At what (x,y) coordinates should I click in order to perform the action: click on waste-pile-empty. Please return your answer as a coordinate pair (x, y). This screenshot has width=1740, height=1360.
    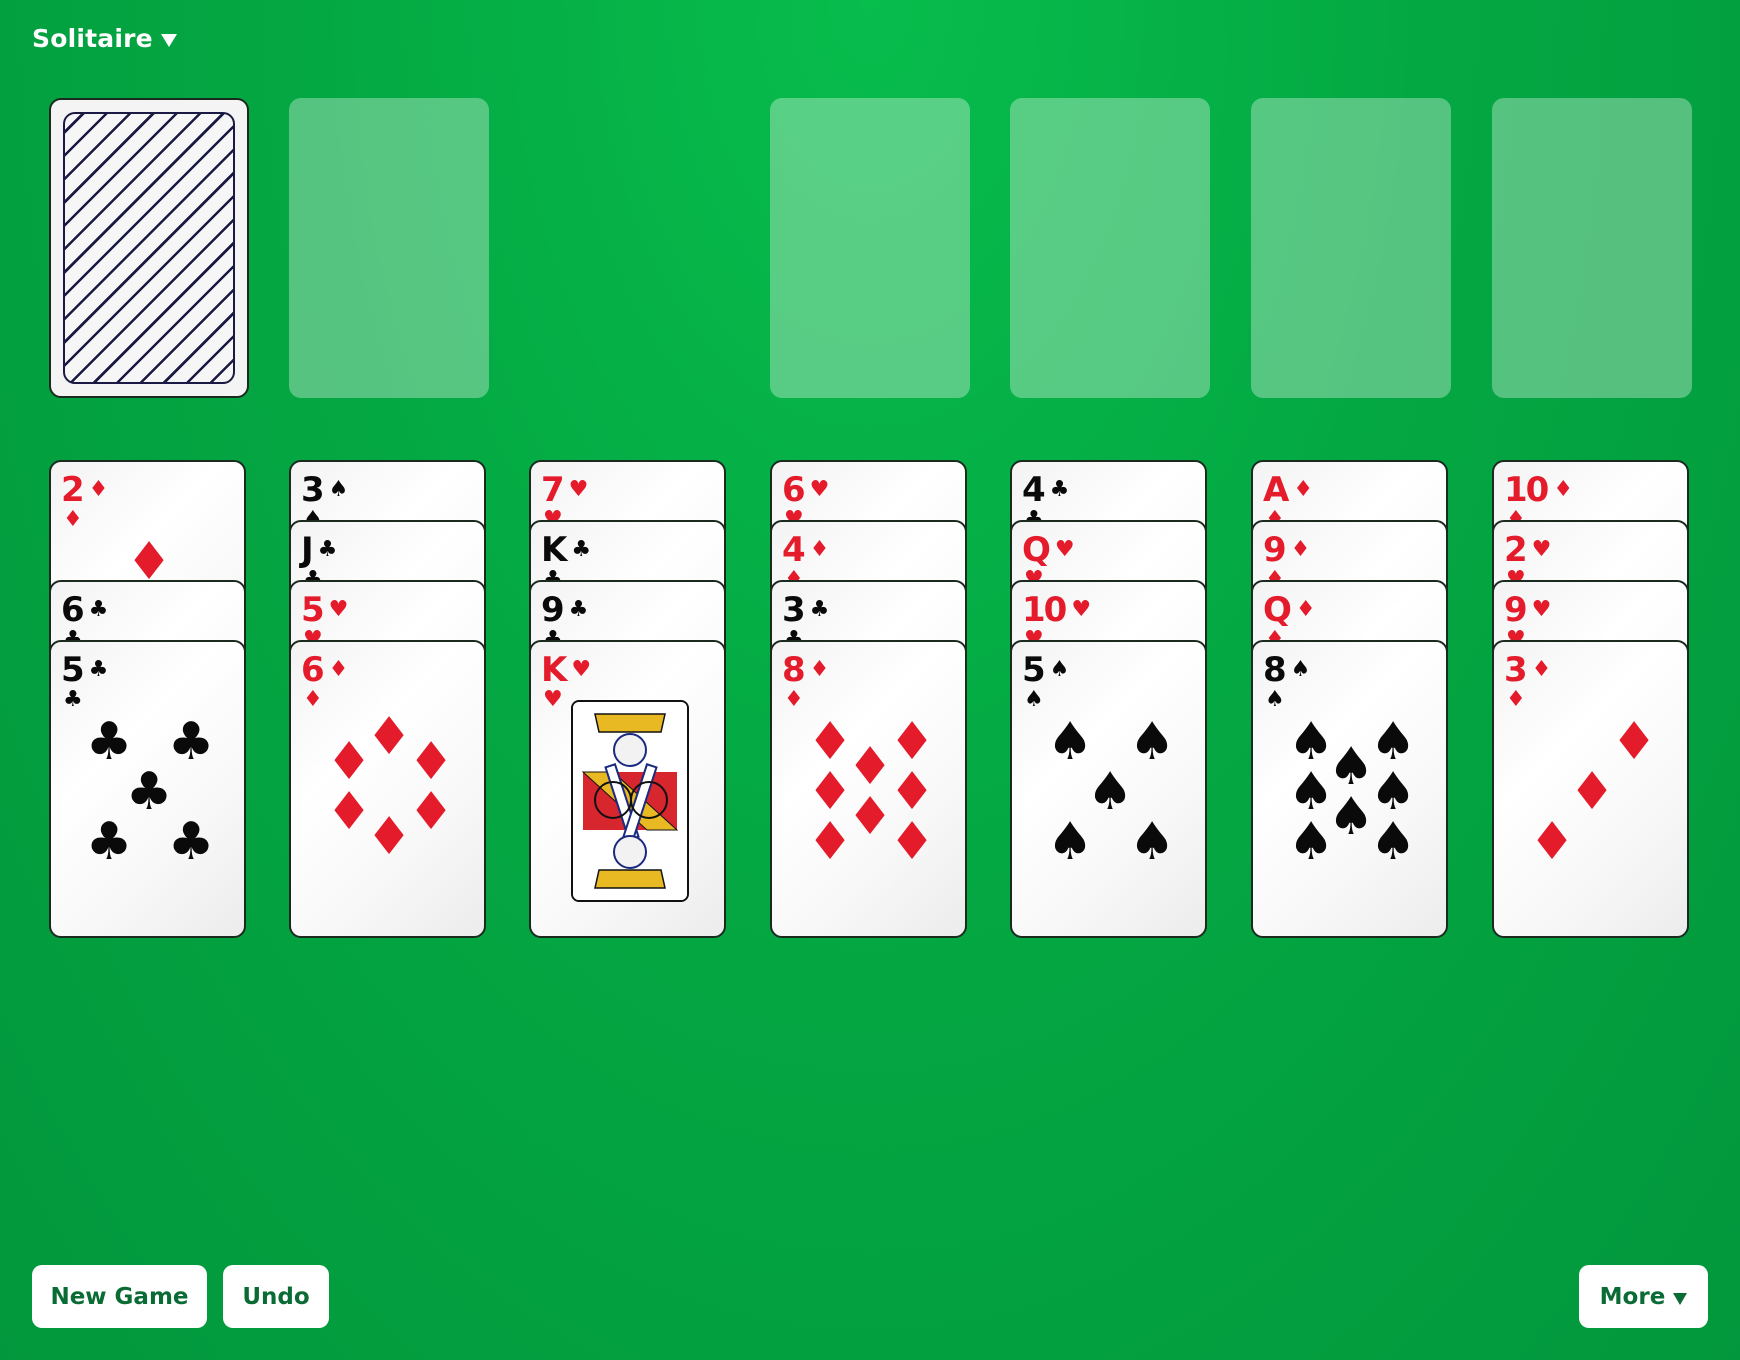
    Looking at the image, I should click on (389, 248).